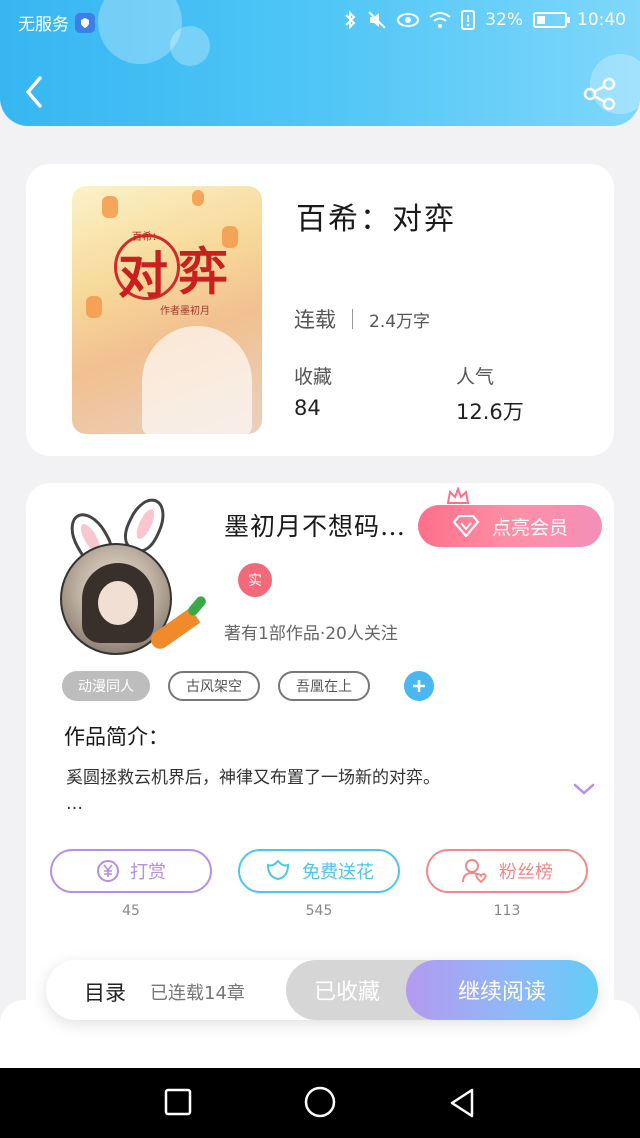 This screenshot has width=640, height=1138. I want to click on carrier-text: 无服务, so click(43, 25).